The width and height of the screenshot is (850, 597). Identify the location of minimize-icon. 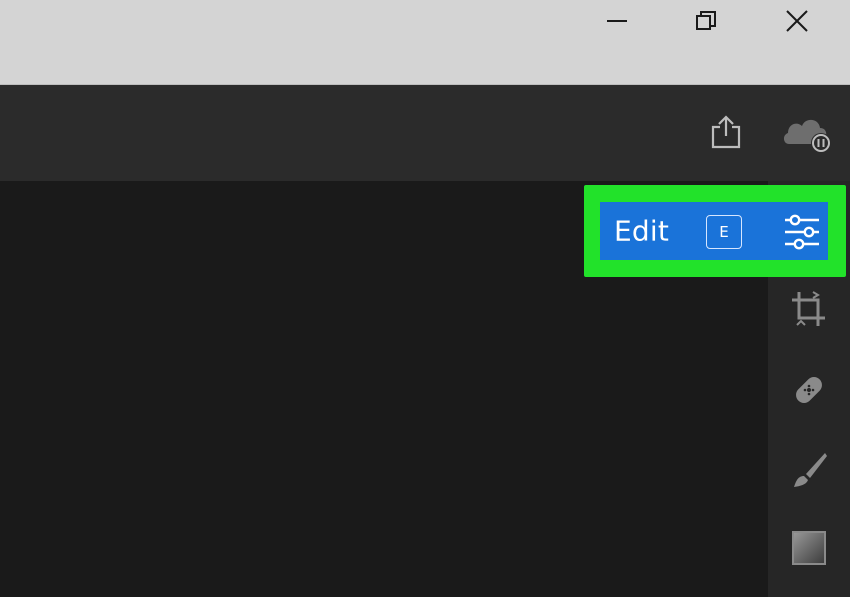
(617, 21).